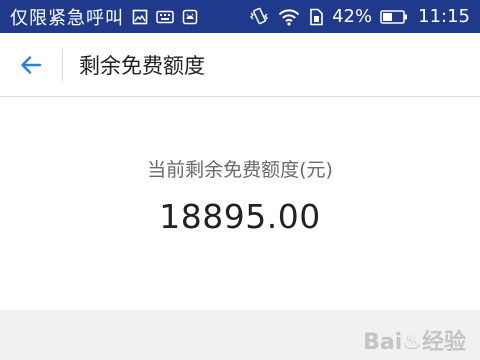  What do you see at coordinates (190, 17) in the screenshot?
I see `android-icon` at bounding box center [190, 17].